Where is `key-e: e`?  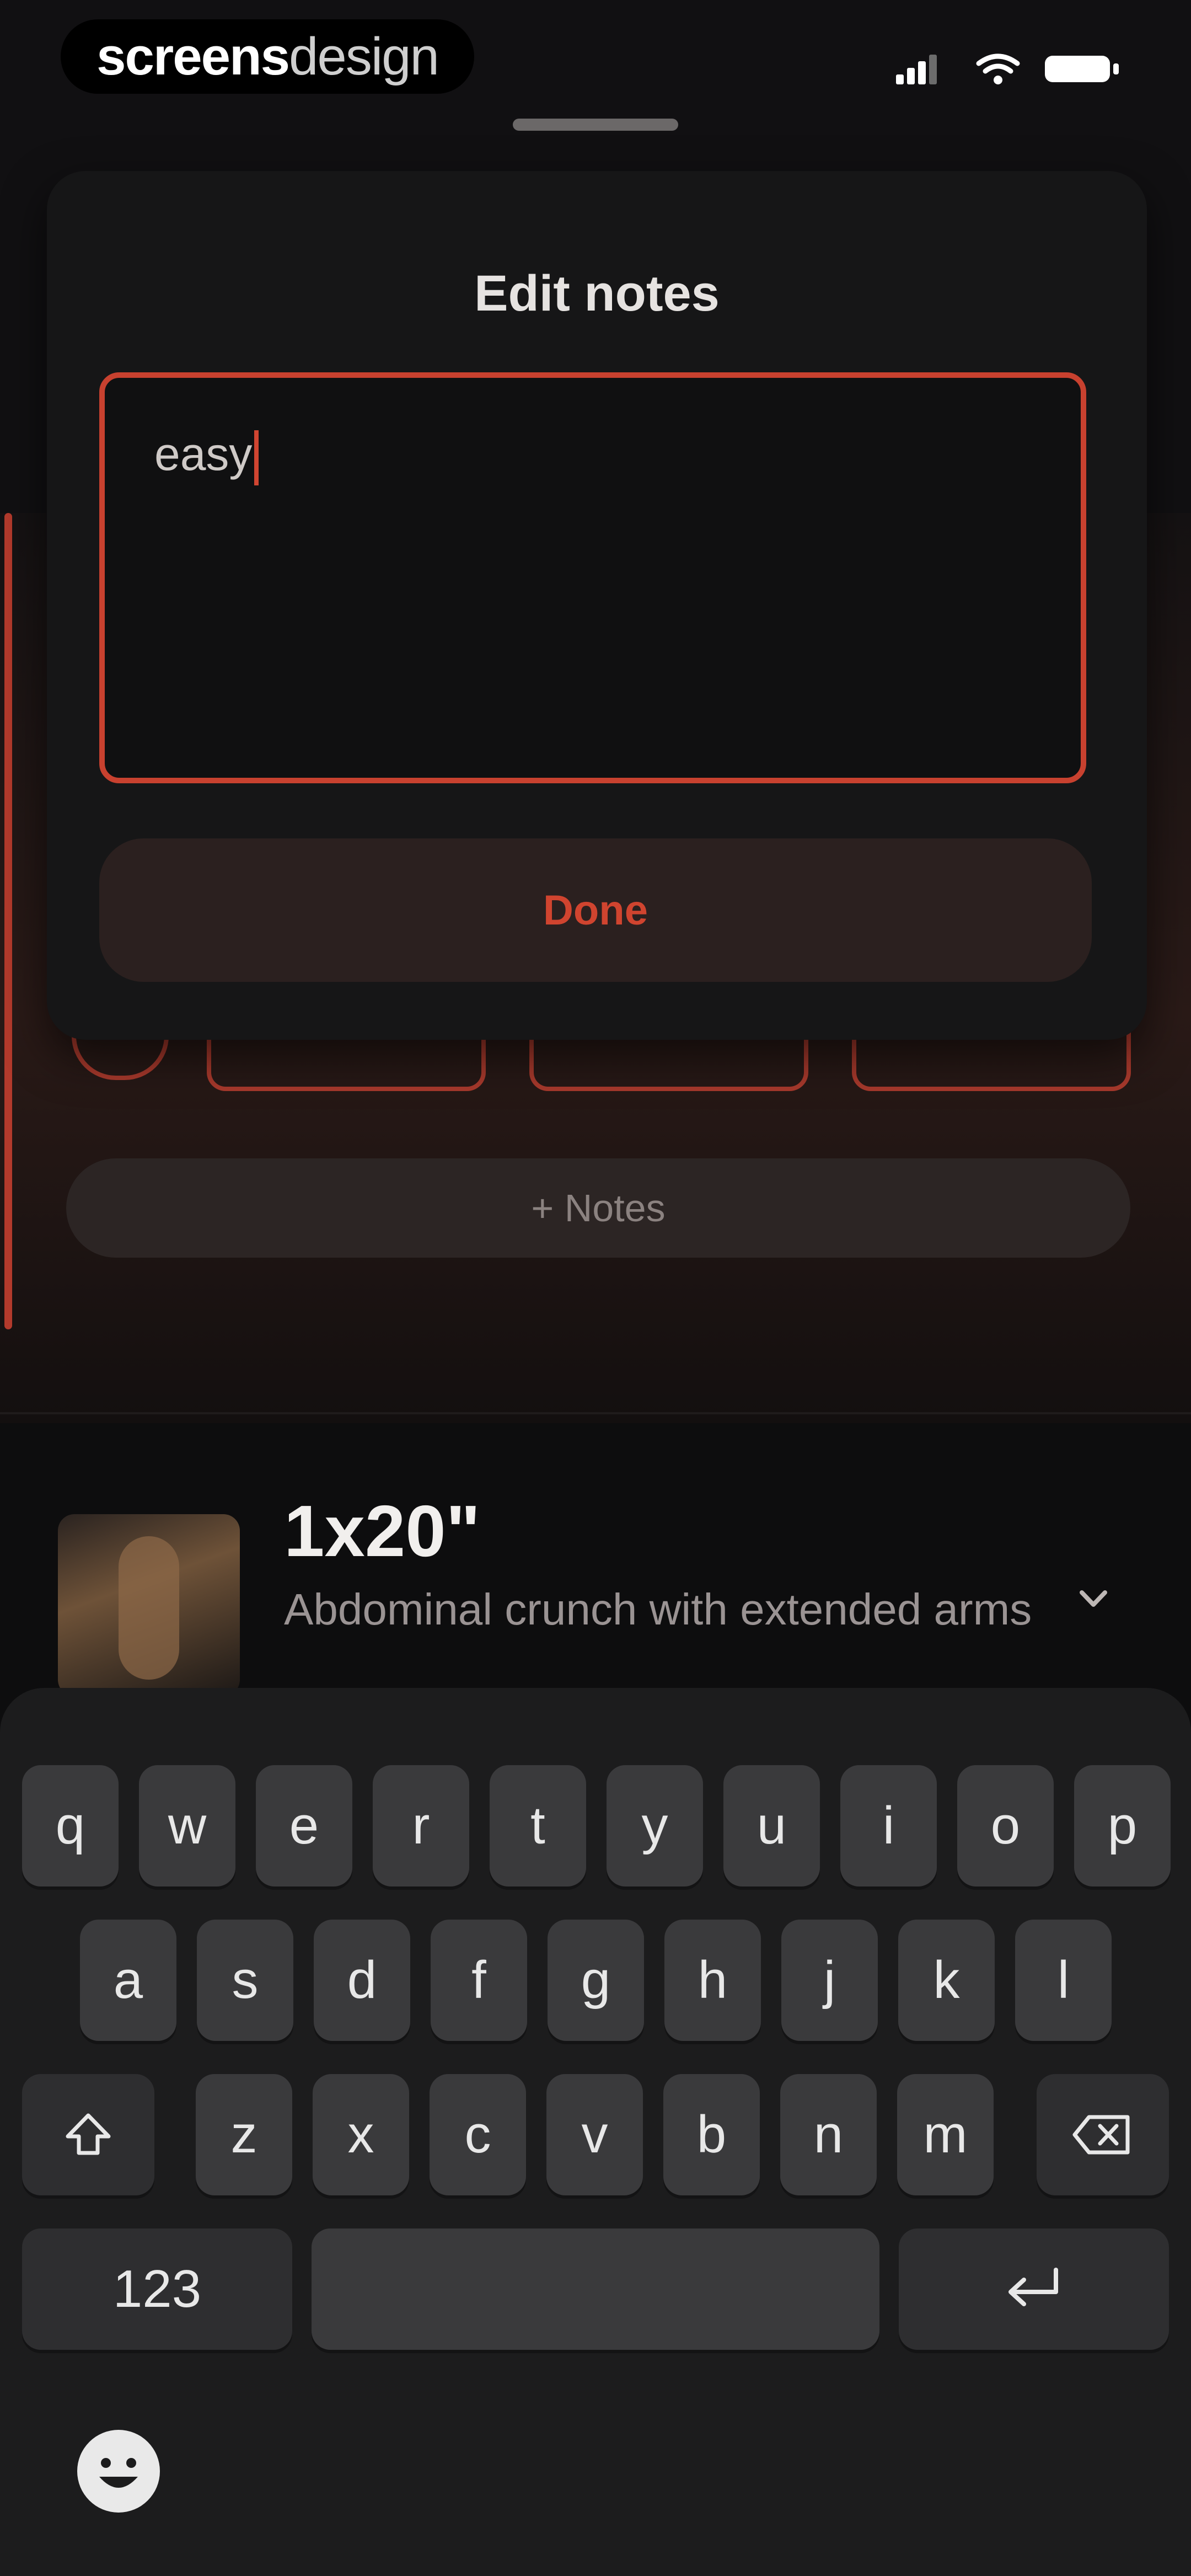 key-e: e is located at coordinates (304, 1825).